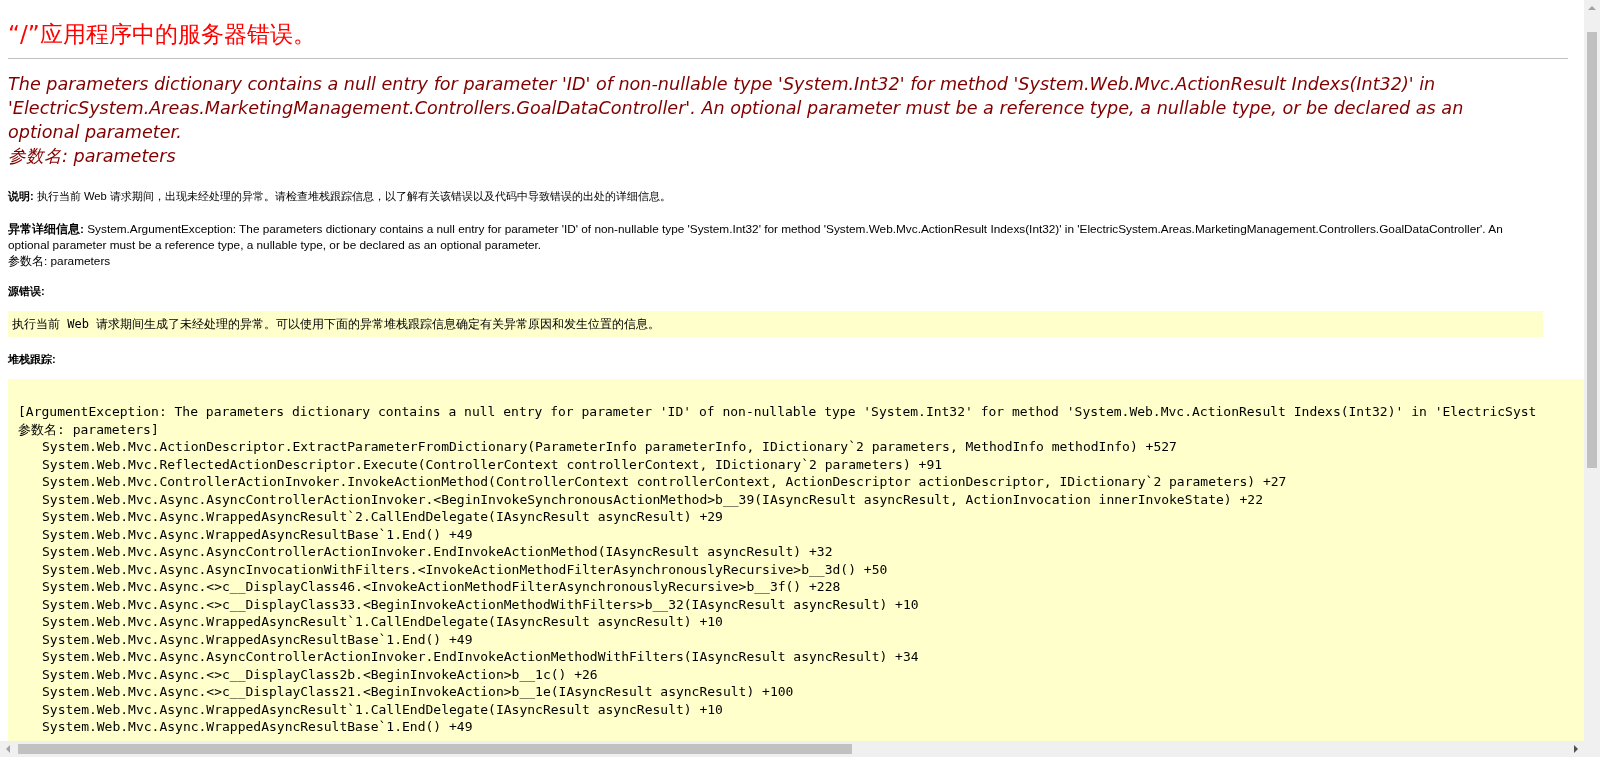  Describe the element at coordinates (92, 156) in the screenshot. I see `error-message: 参数名: parameters` at that location.